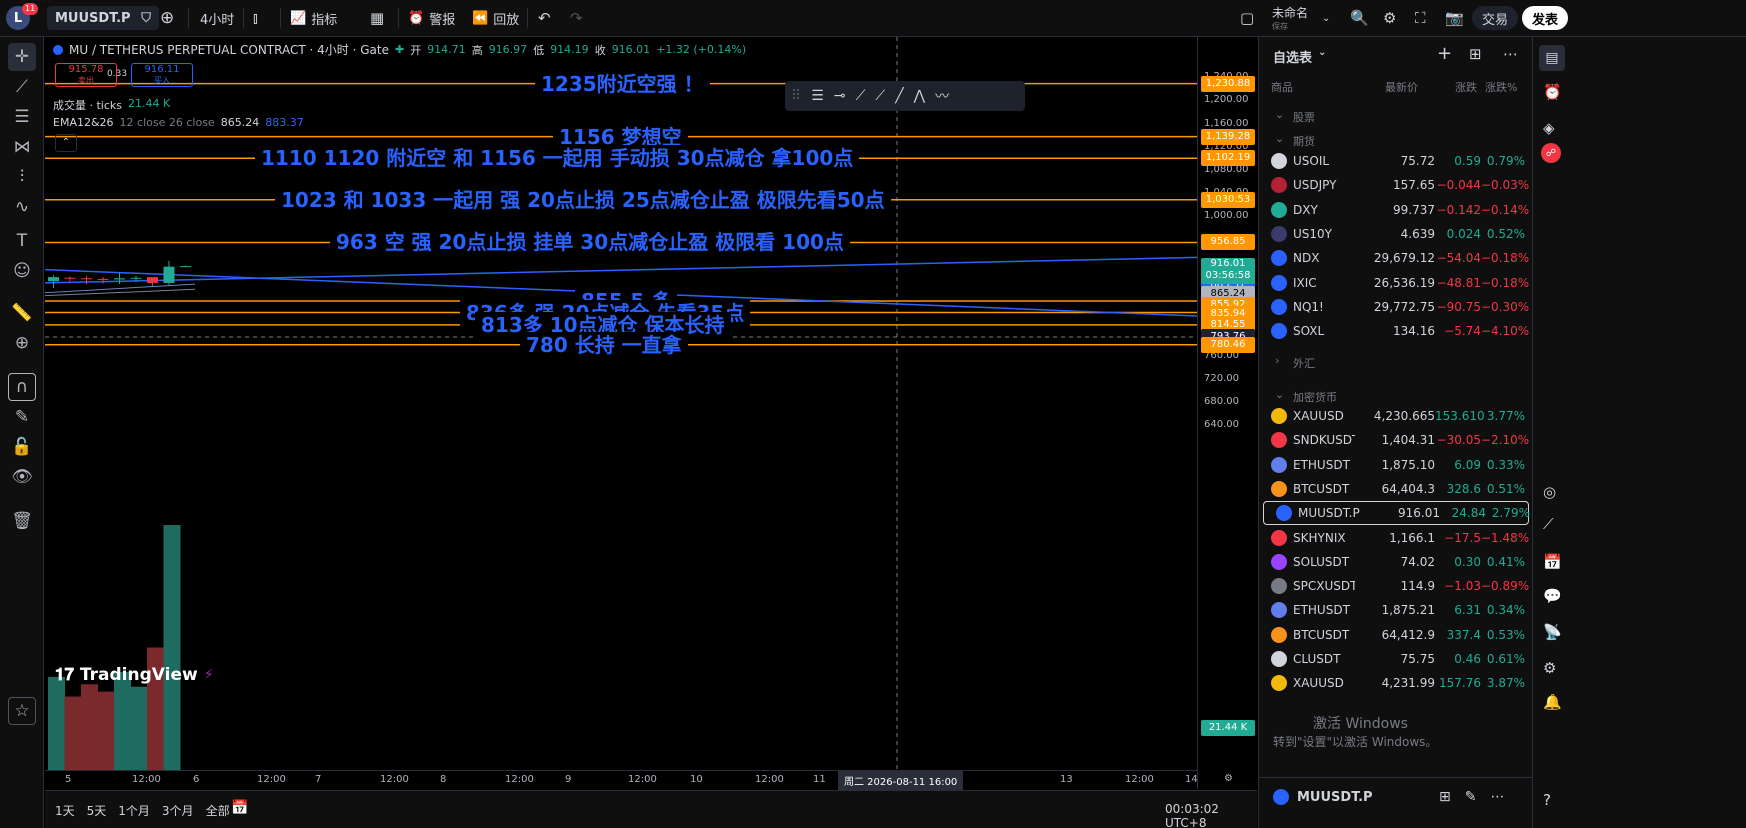 This screenshot has height=828, width=1746. Describe the element at coordinates (1552, 562) in the screenshot. I see `calendar-icon: 📅` at that location.